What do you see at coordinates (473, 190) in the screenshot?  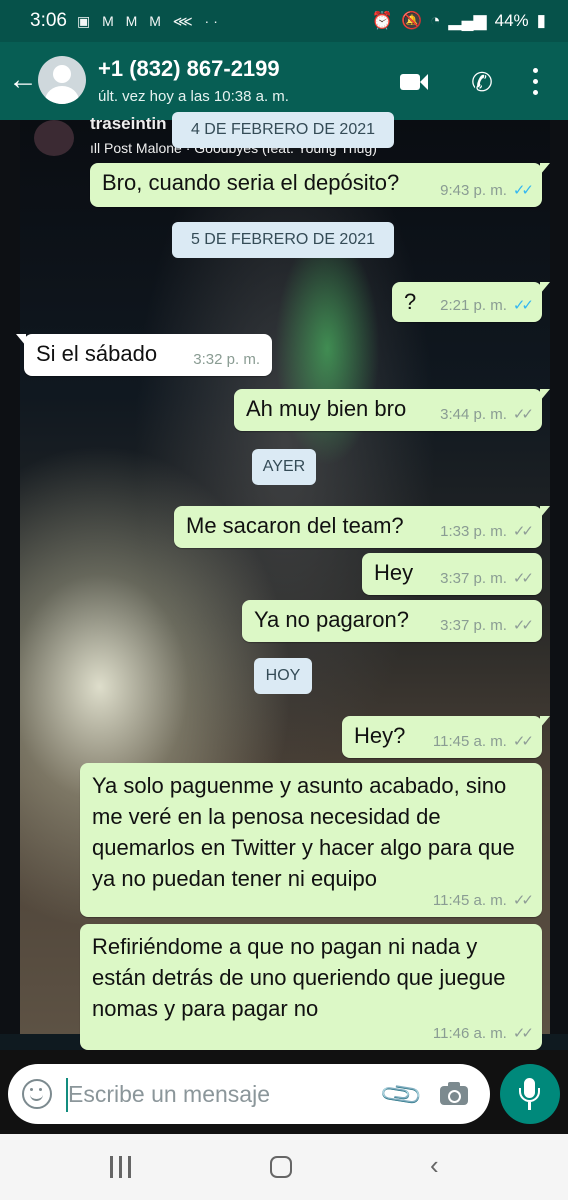 I see `message-time: 9:43 p. m.` at bounding box center [473, 190].